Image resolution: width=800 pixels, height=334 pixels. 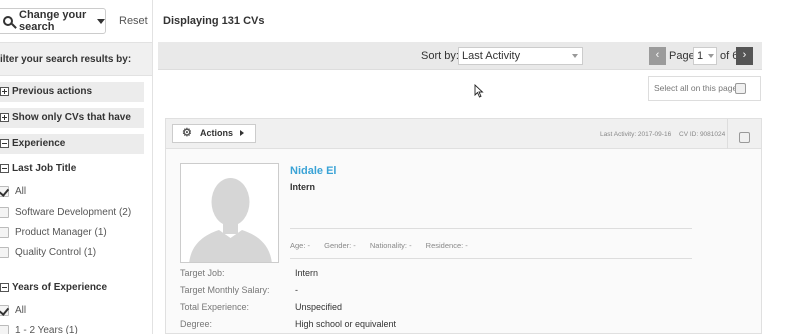 I want to click on candidate-name-link: Nidale El, so click(x=313, y=171).